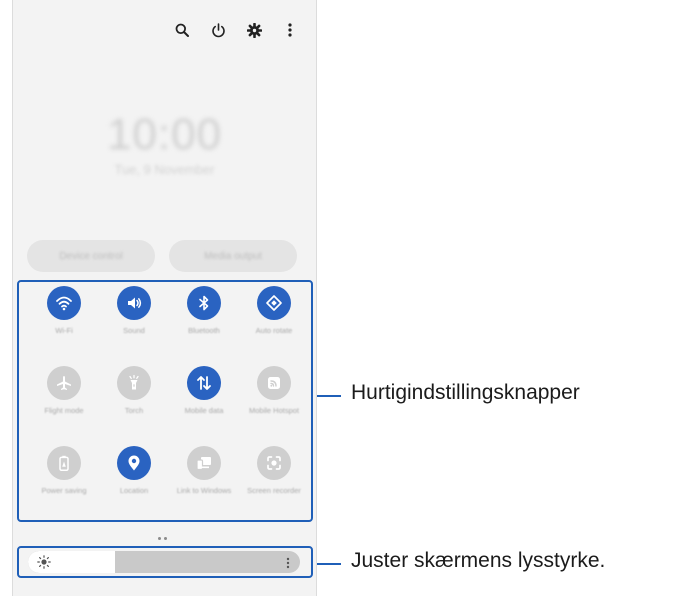  What do you see at coordinates (64, 410) in the screenshot?
I see `tile-label: Flight mode` at bounding box center [64, 410].